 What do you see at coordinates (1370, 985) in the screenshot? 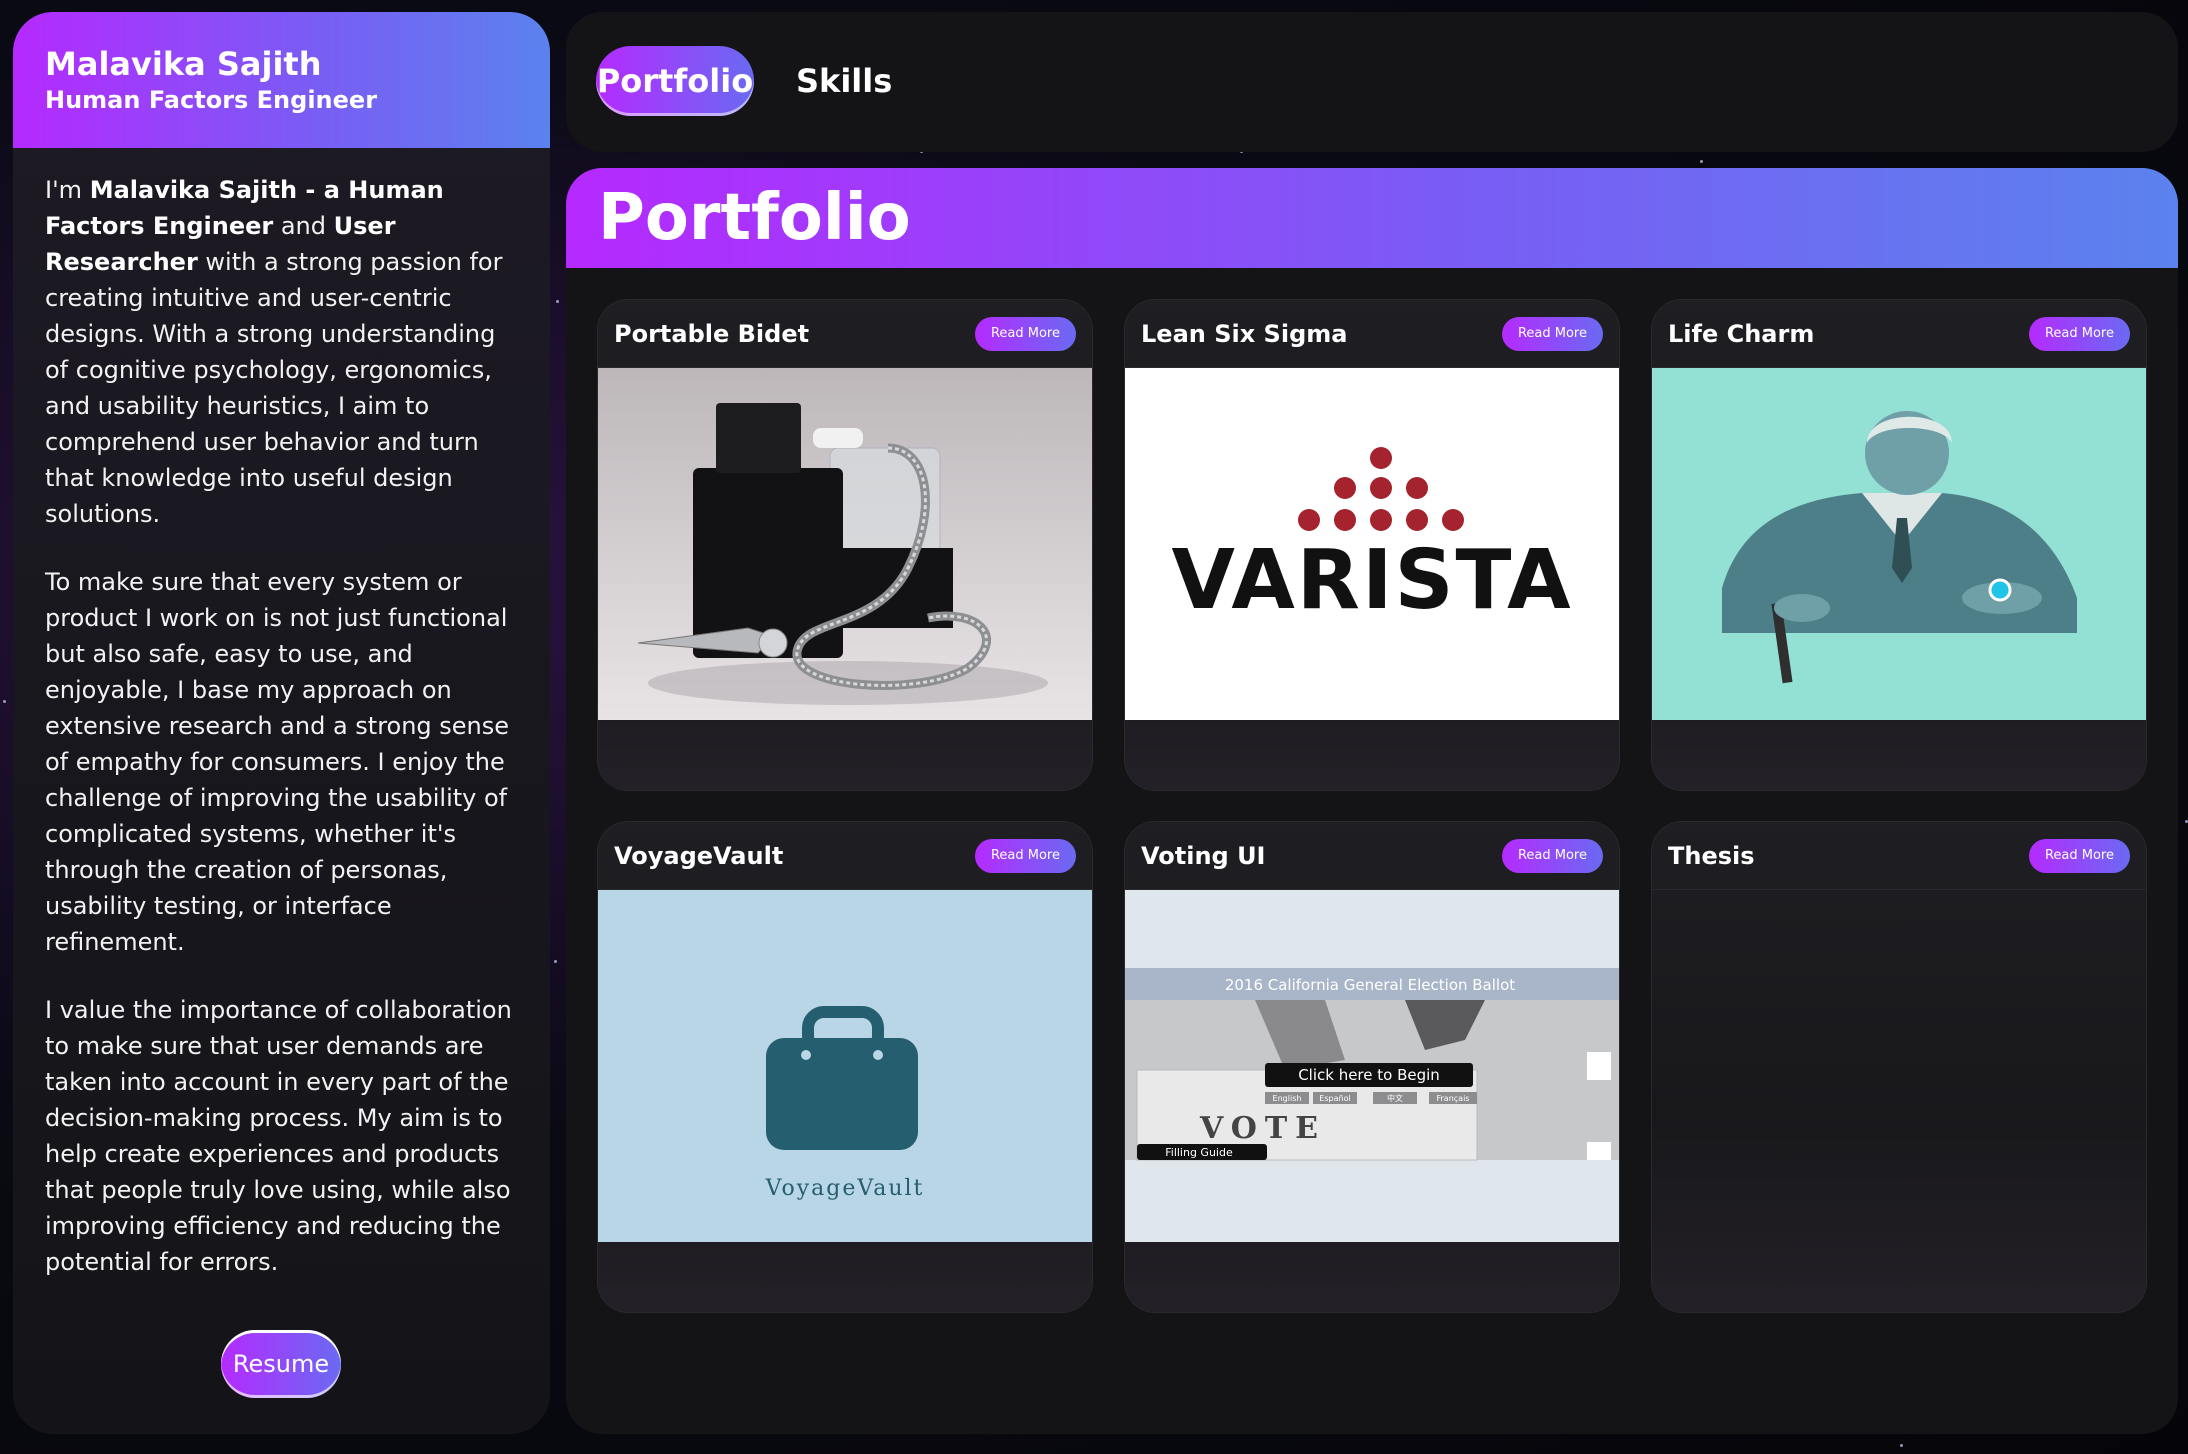
I see `ballot-header-text: 2016 California General Election Ballot` at bounding box center [1370, 985].